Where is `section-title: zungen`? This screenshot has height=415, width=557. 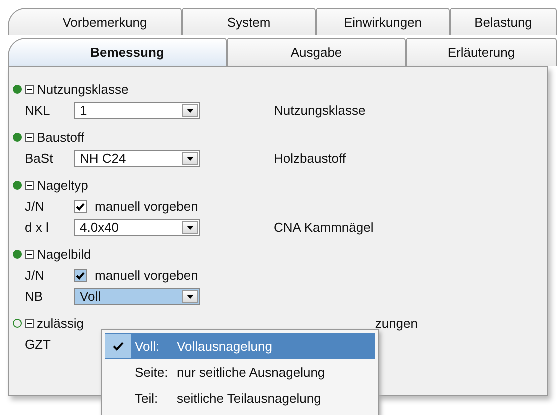
section-title: zungen is located at coordinates (396, 323).